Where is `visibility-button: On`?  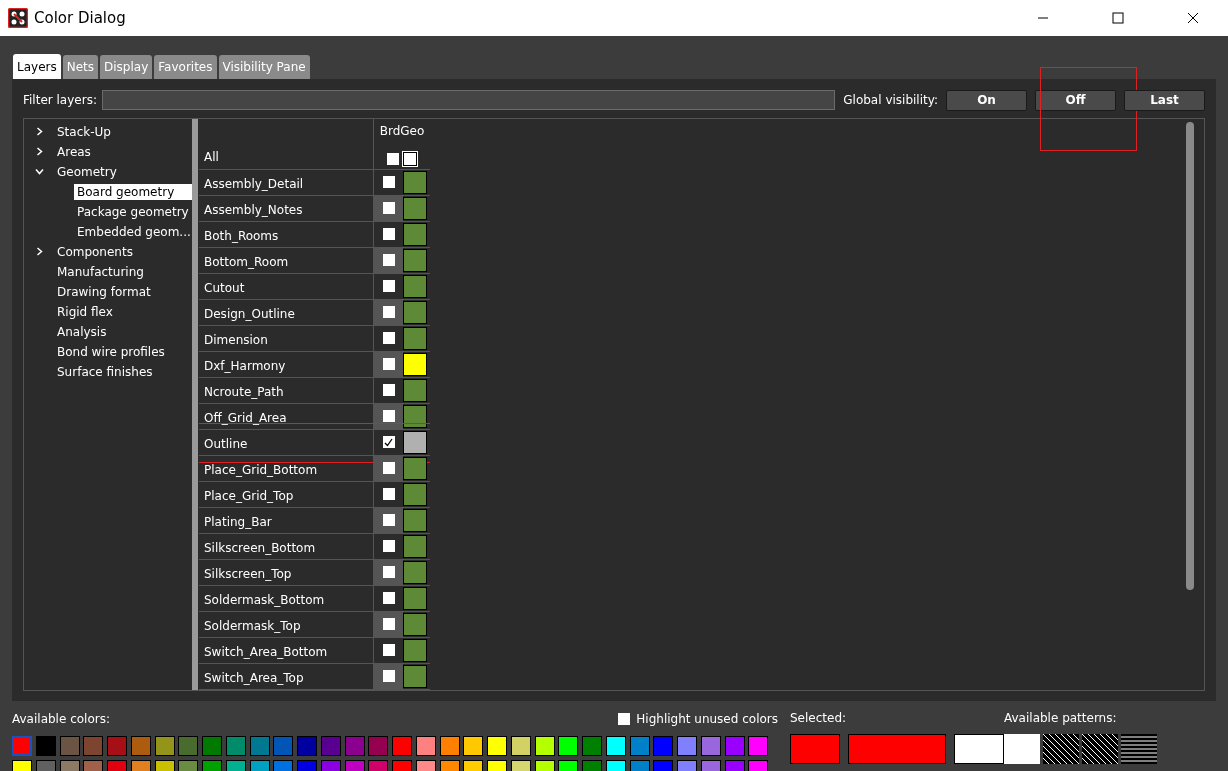 visibility-button: On is located at coordinates (986, 100).